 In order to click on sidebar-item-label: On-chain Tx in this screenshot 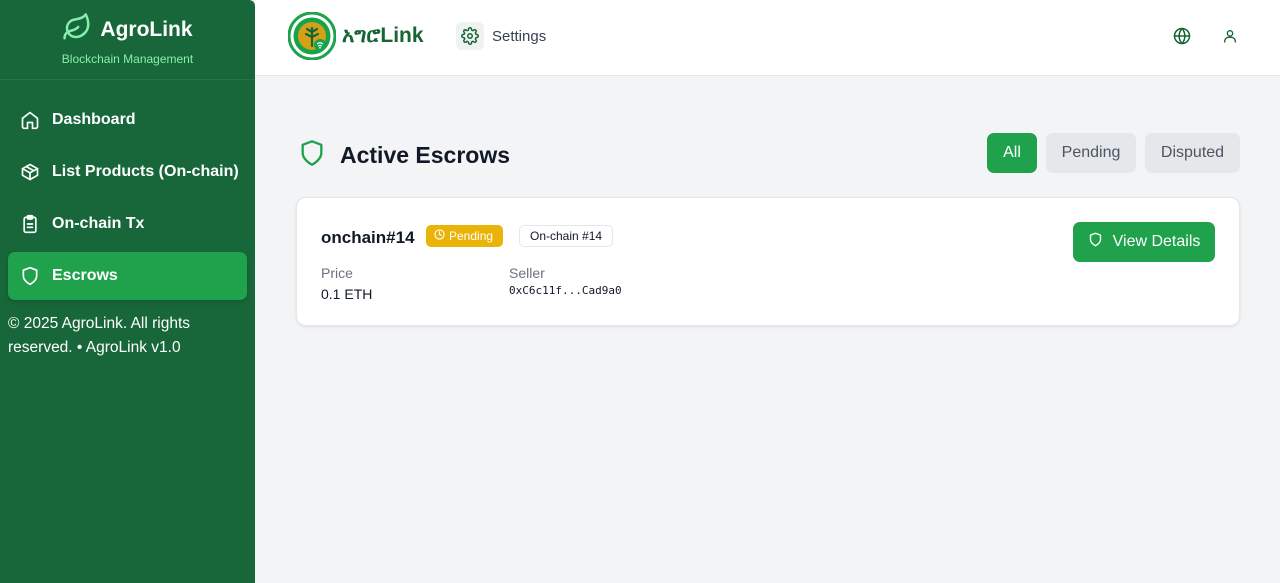, I will do `click(98, 223)`.